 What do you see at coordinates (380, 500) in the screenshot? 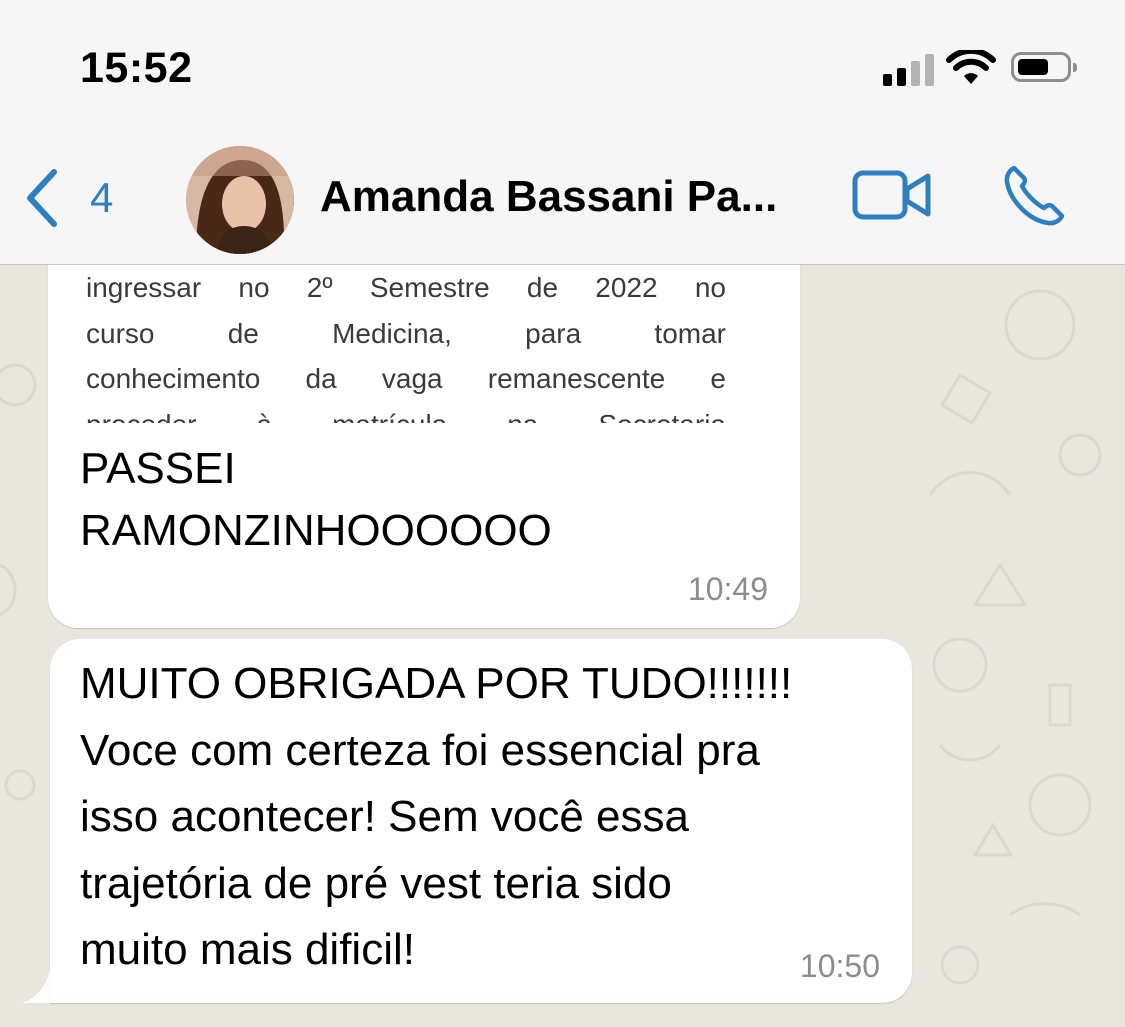
I see `message-text: PASSEI RAMONZINHOOOOOO` at bounding box center [380, 500].